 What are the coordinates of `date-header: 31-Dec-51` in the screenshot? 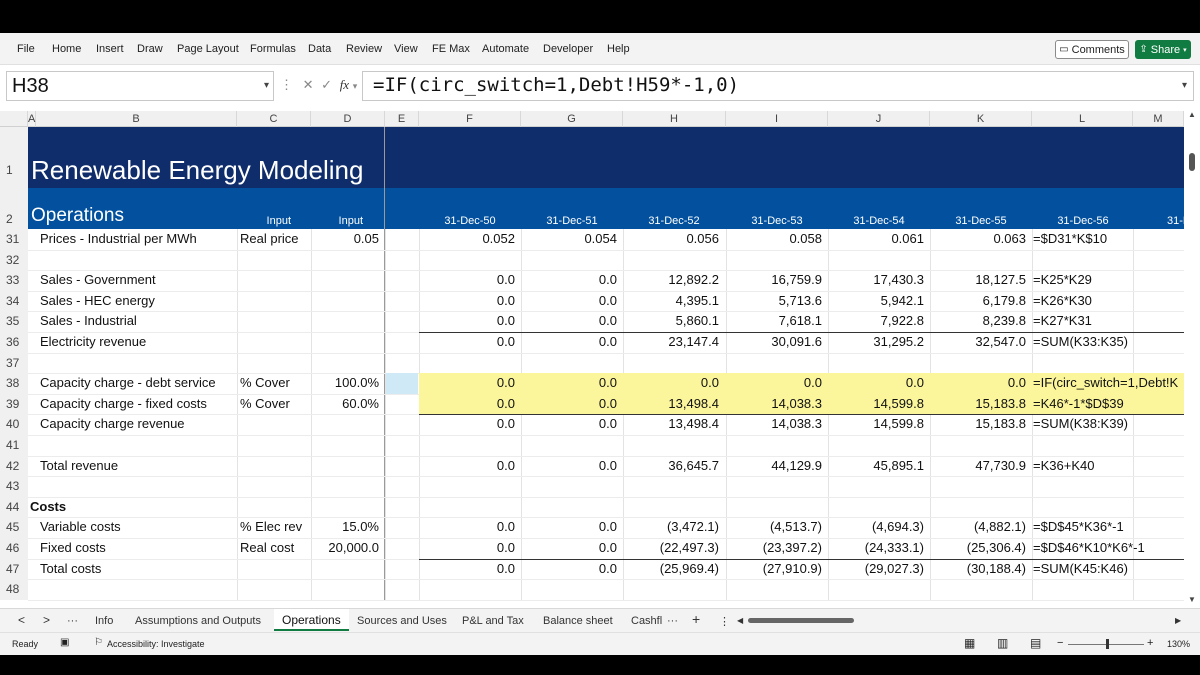 It's located at (572, 208).